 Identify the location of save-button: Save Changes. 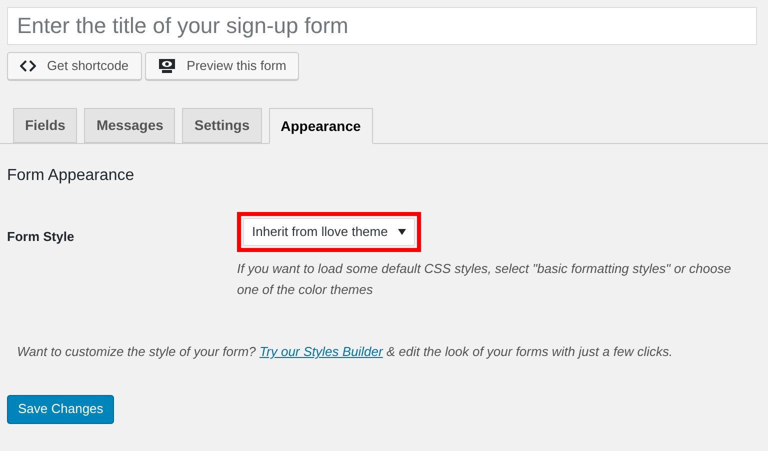
(60, 409).